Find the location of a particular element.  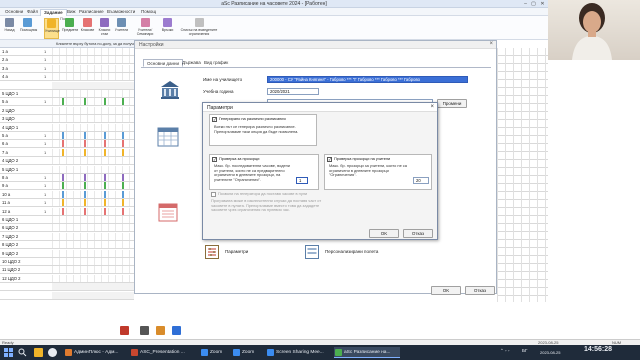

tab-basic-data: Основни данни is located at coordinates (163, 63).